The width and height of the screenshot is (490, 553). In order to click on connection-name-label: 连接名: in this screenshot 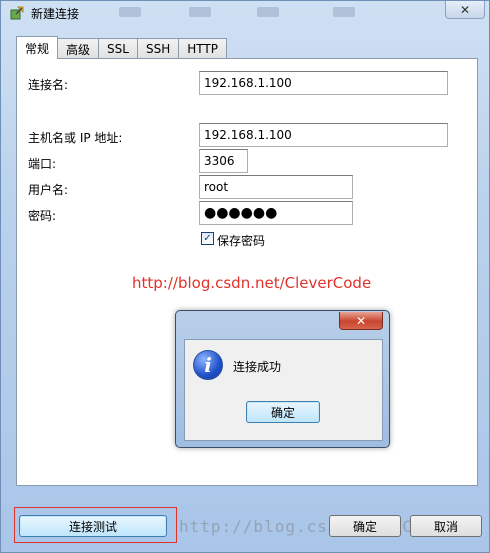, I will do `click(48, 85)`.